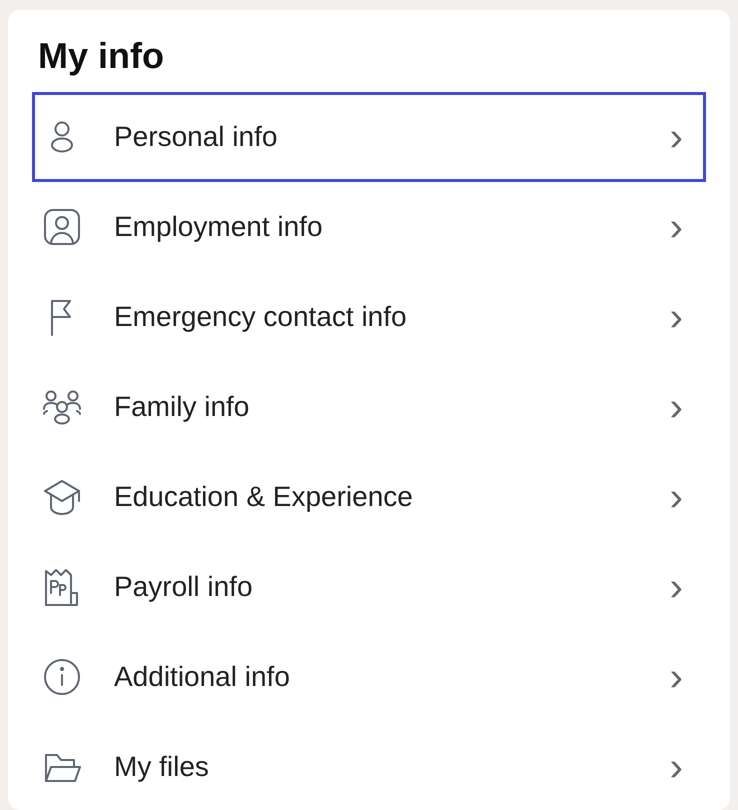 This screenshot has width=738, height=810. I want to click on graduation-cap-icon, so click(62, 497).